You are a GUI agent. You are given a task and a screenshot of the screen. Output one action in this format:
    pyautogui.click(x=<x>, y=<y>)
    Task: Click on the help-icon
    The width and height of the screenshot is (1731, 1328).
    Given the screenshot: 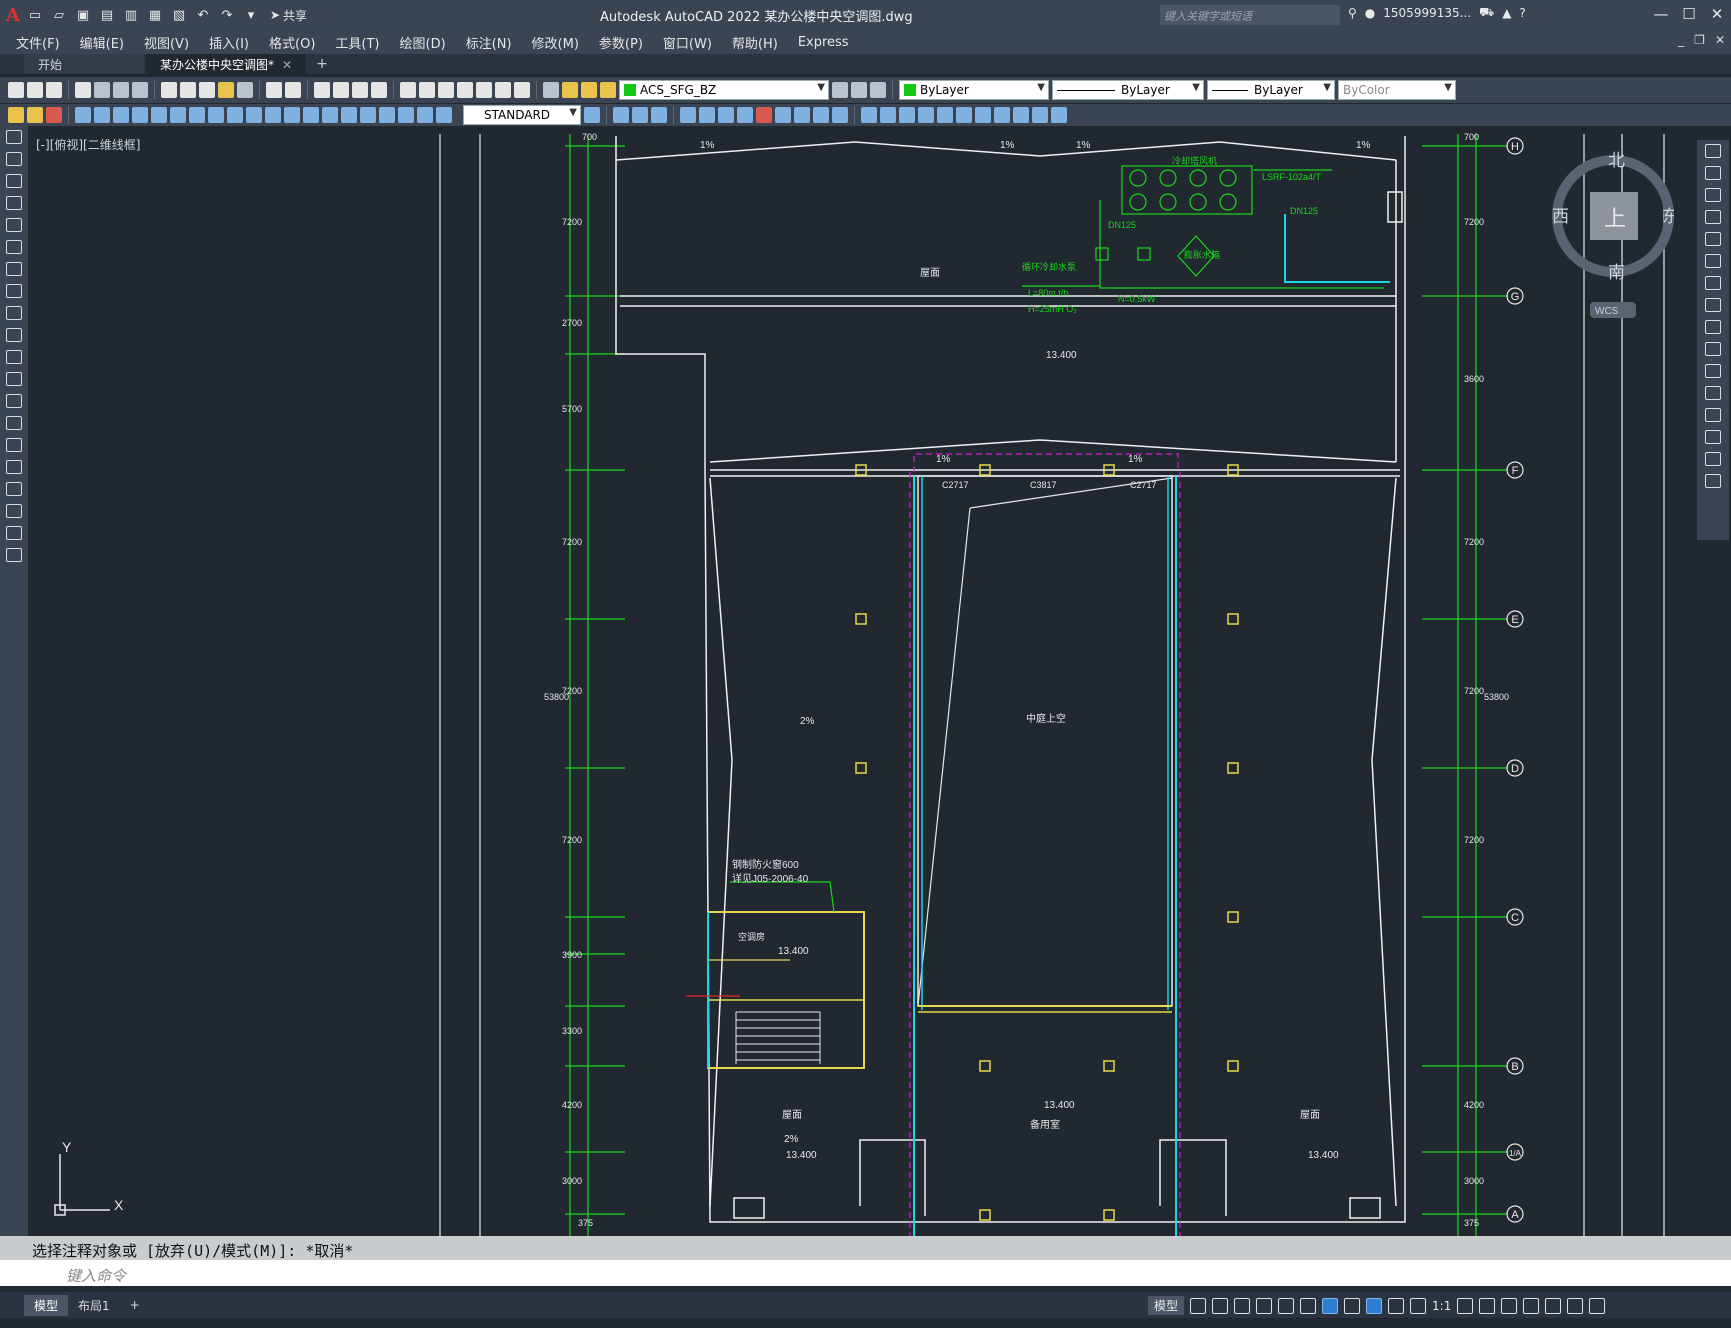 What is the action you would take?
    pyautogui.click(x=522, y=90)
    